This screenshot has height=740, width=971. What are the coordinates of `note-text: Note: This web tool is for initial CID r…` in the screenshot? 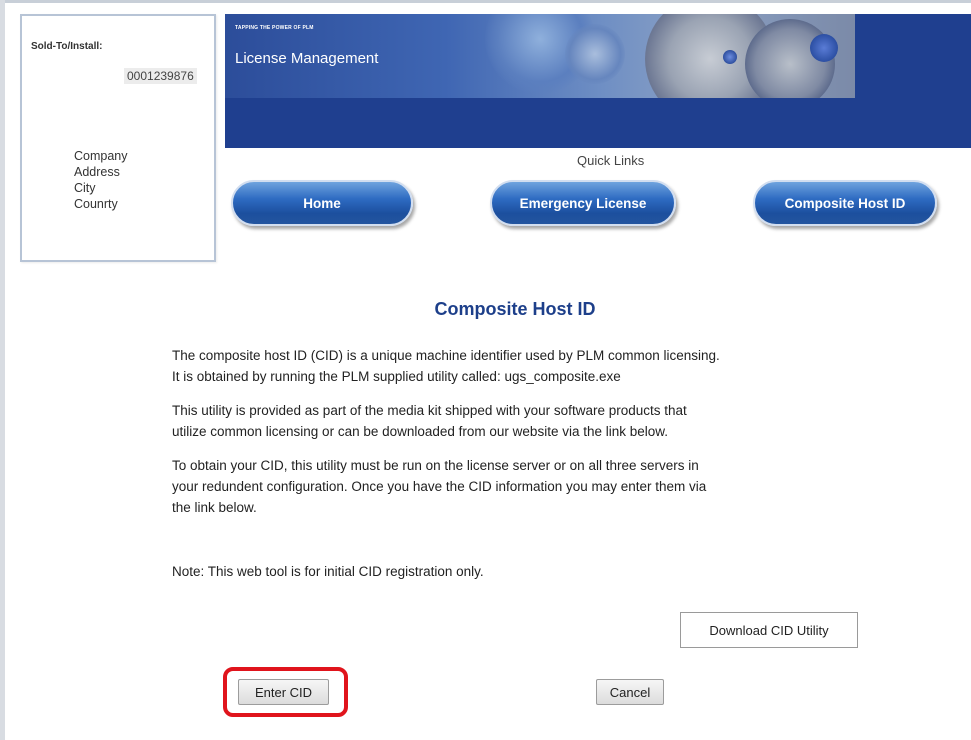 It's located at (328, 571).